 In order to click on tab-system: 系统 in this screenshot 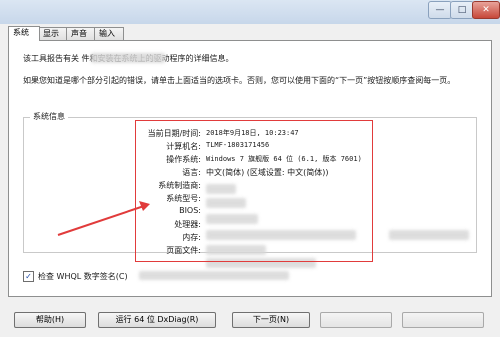, I will do `click(24, 33)`.